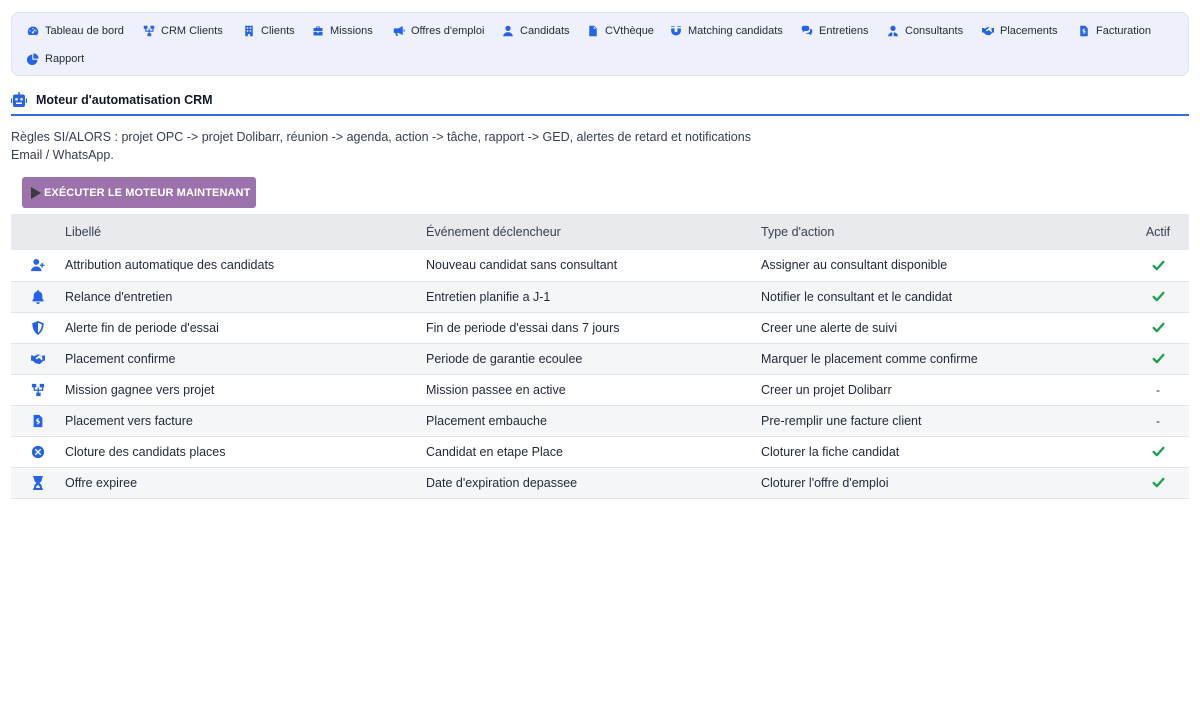 The width and height of the screenshot is (1200, 707). What do you see at coordinates (249, 31) in the screenshot?
I see `building-icon` at bounding box center [249, 31].